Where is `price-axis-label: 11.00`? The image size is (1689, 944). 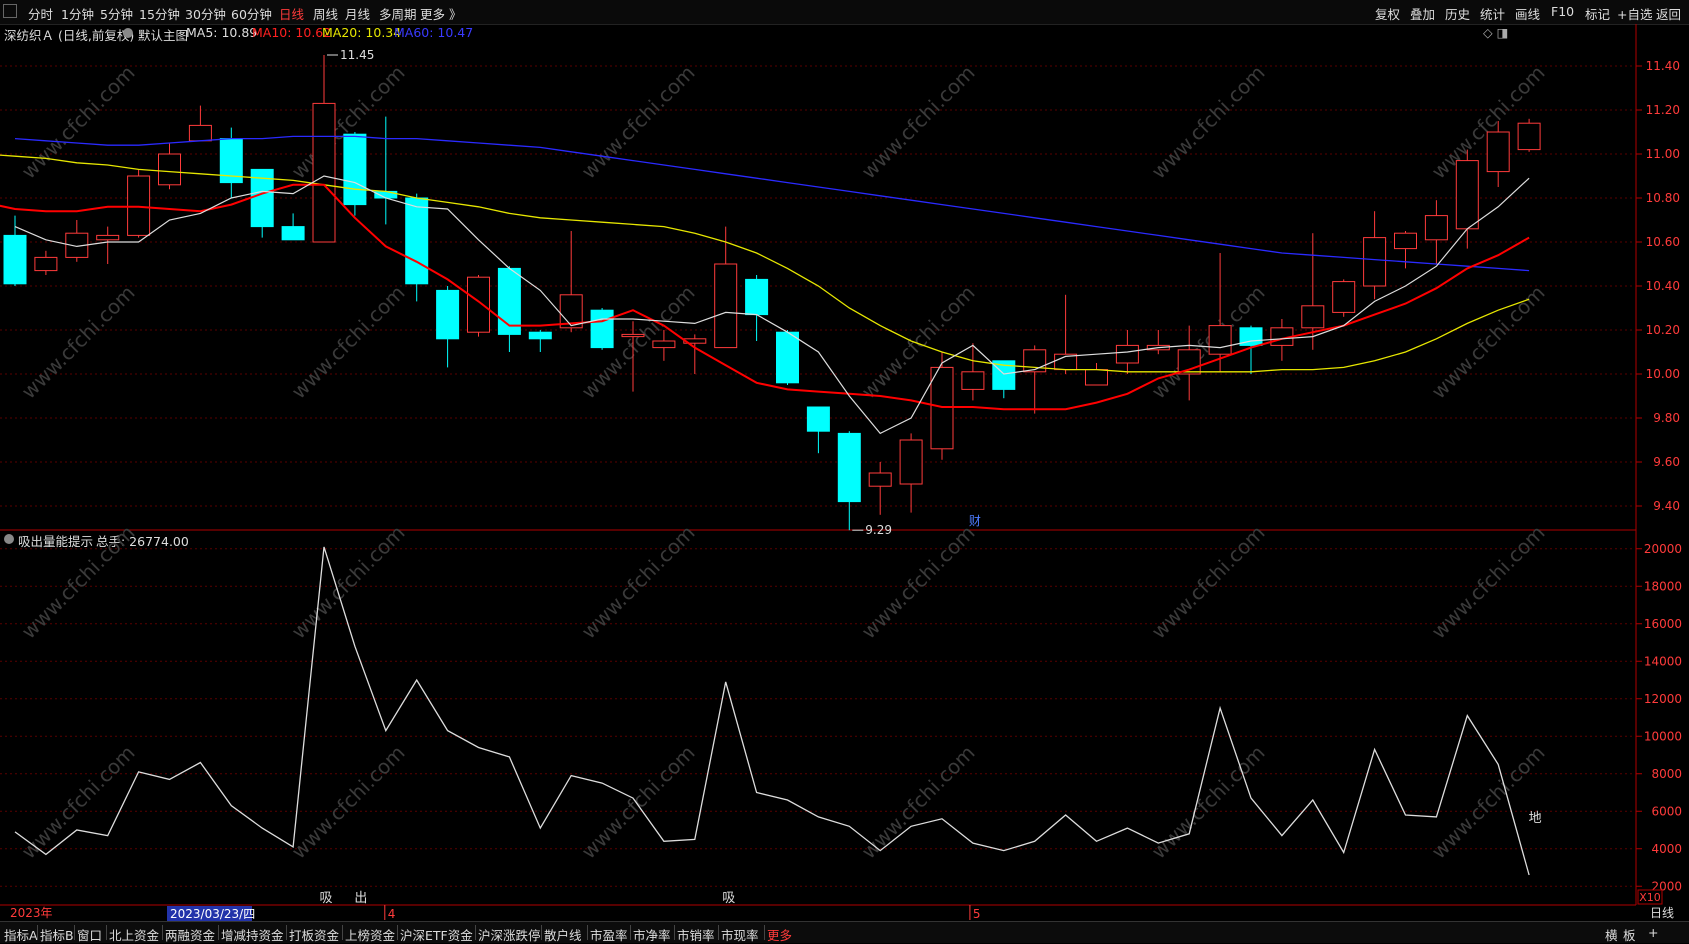
price-axis-label: 11.00 is located at coordinates (1663, 154).